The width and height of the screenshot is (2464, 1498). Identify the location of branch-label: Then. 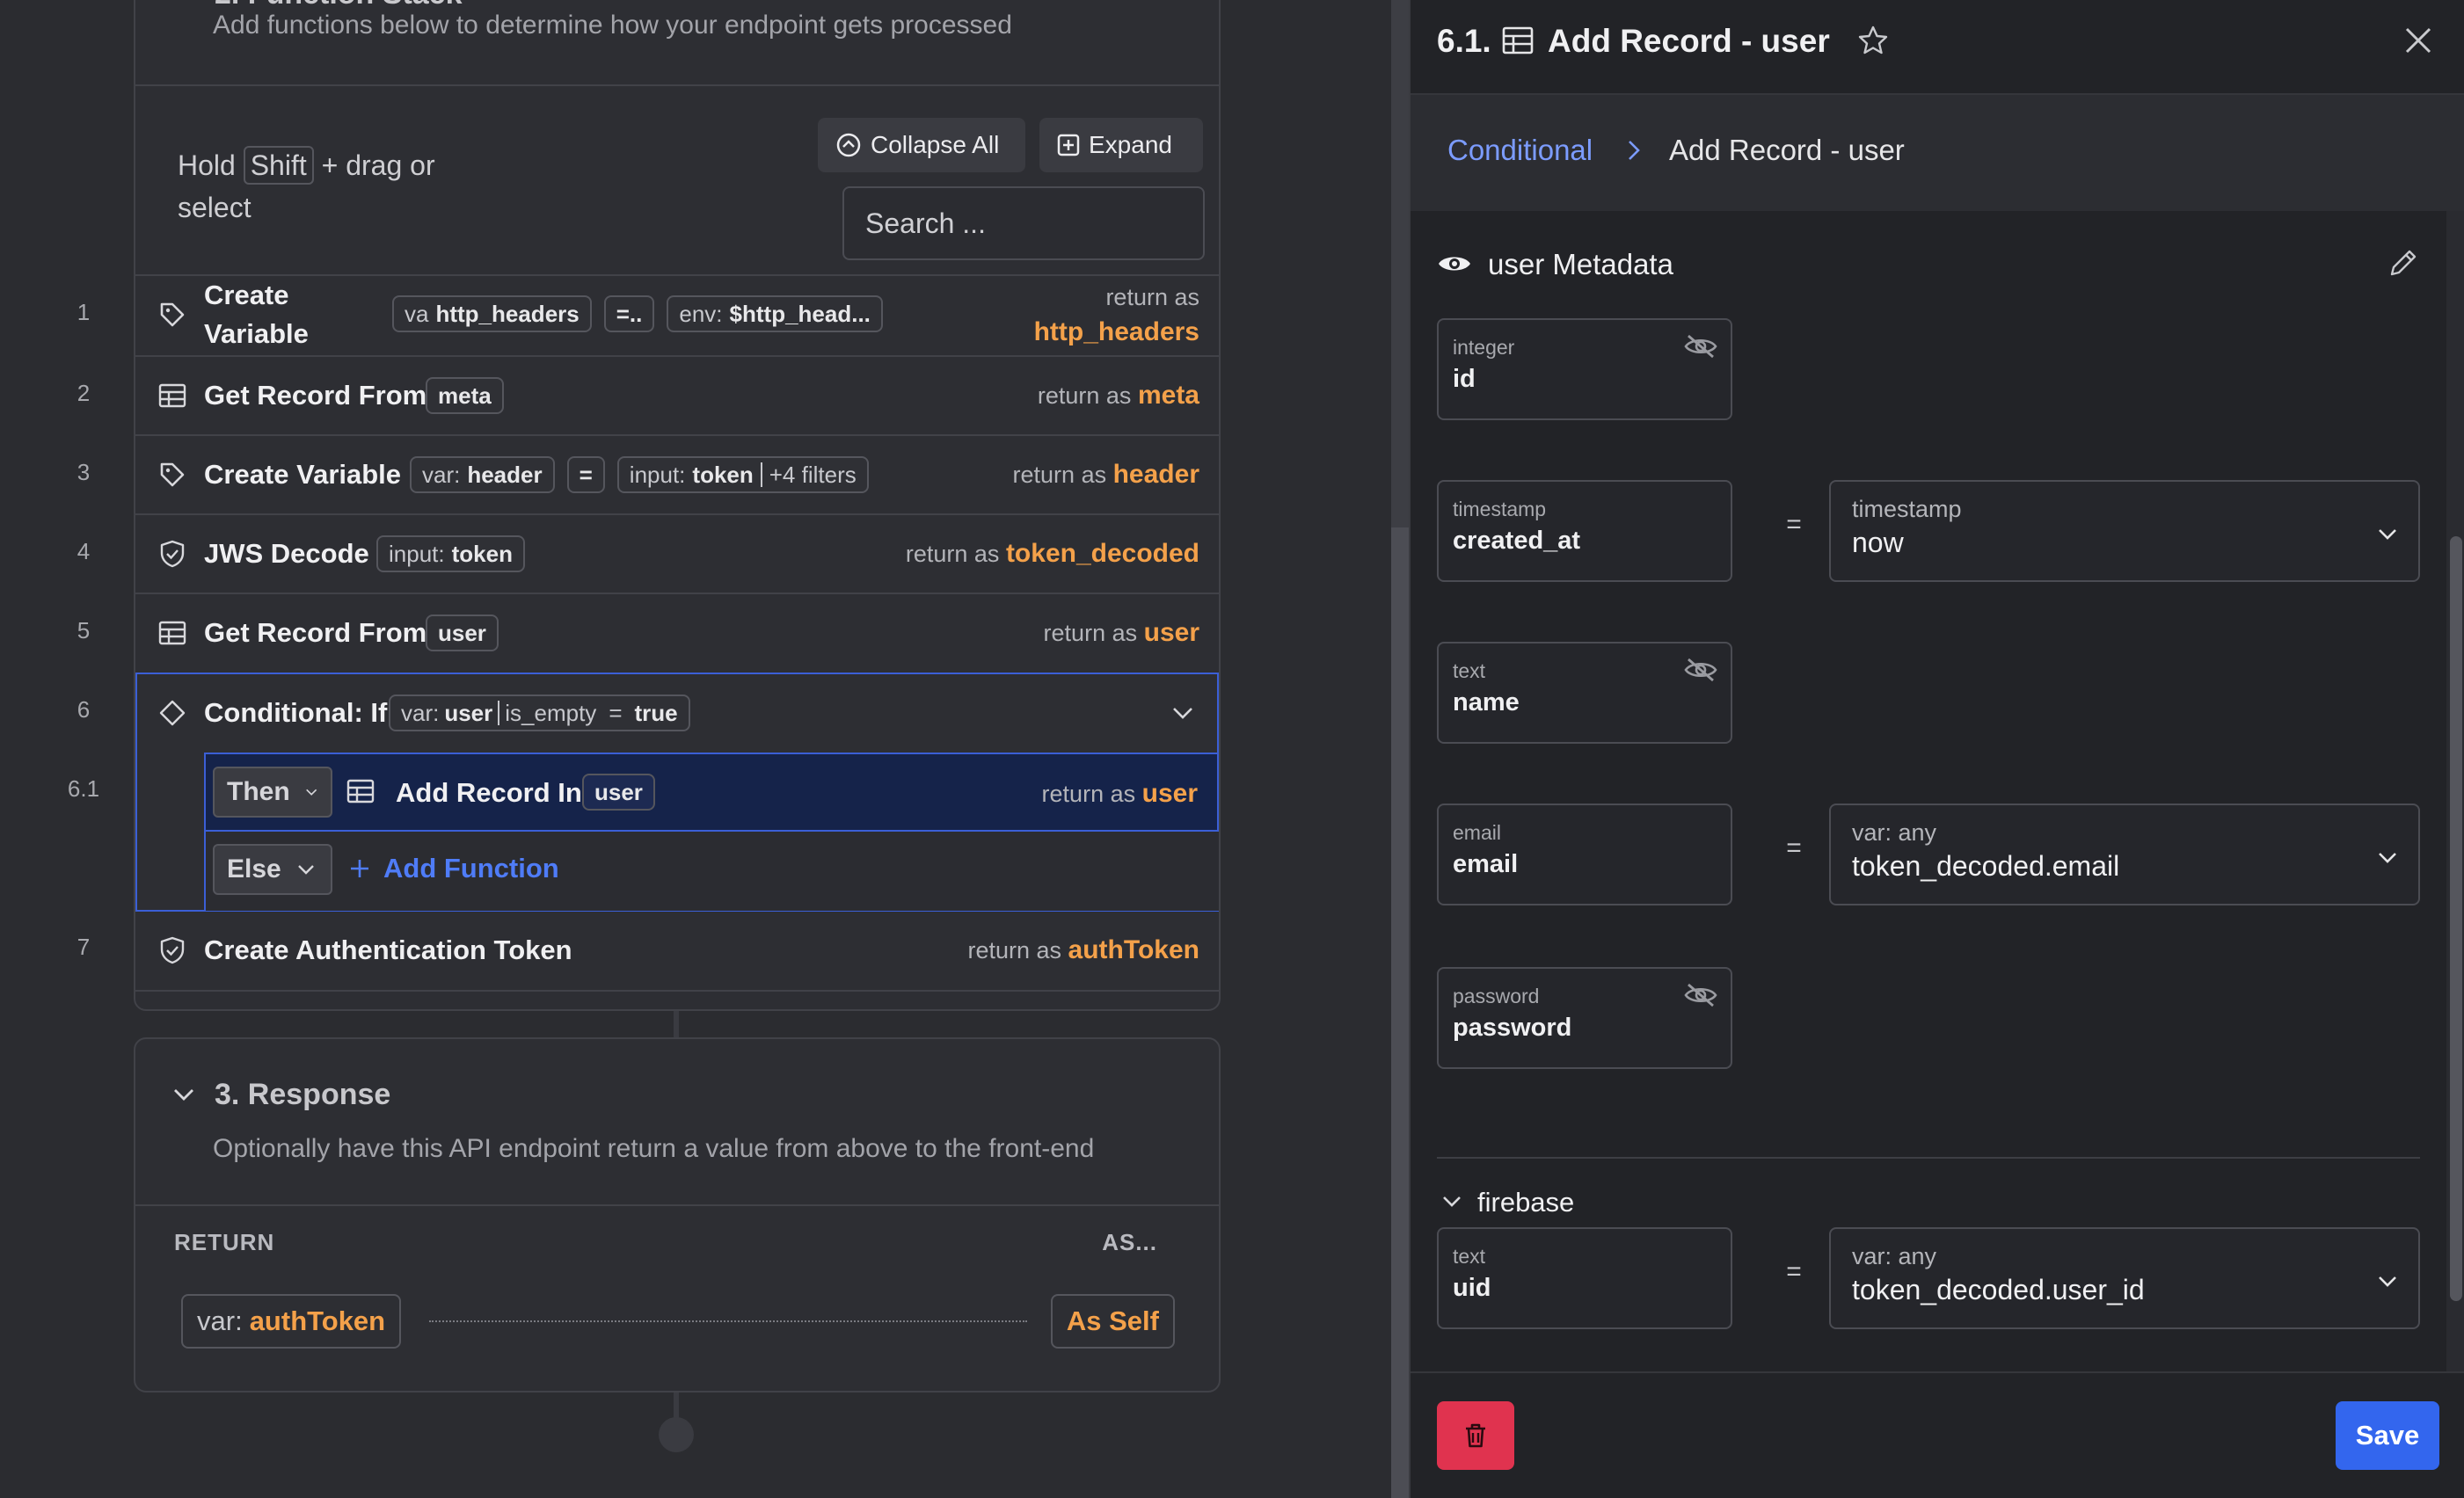
(259, 791).